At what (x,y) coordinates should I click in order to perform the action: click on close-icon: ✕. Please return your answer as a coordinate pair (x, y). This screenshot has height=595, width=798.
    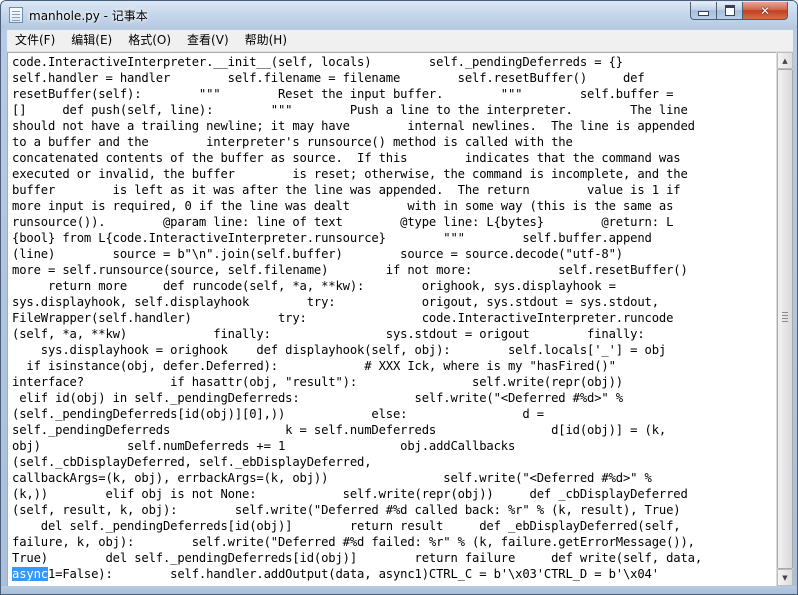
    Looking at the image, I should click on (765, 10).